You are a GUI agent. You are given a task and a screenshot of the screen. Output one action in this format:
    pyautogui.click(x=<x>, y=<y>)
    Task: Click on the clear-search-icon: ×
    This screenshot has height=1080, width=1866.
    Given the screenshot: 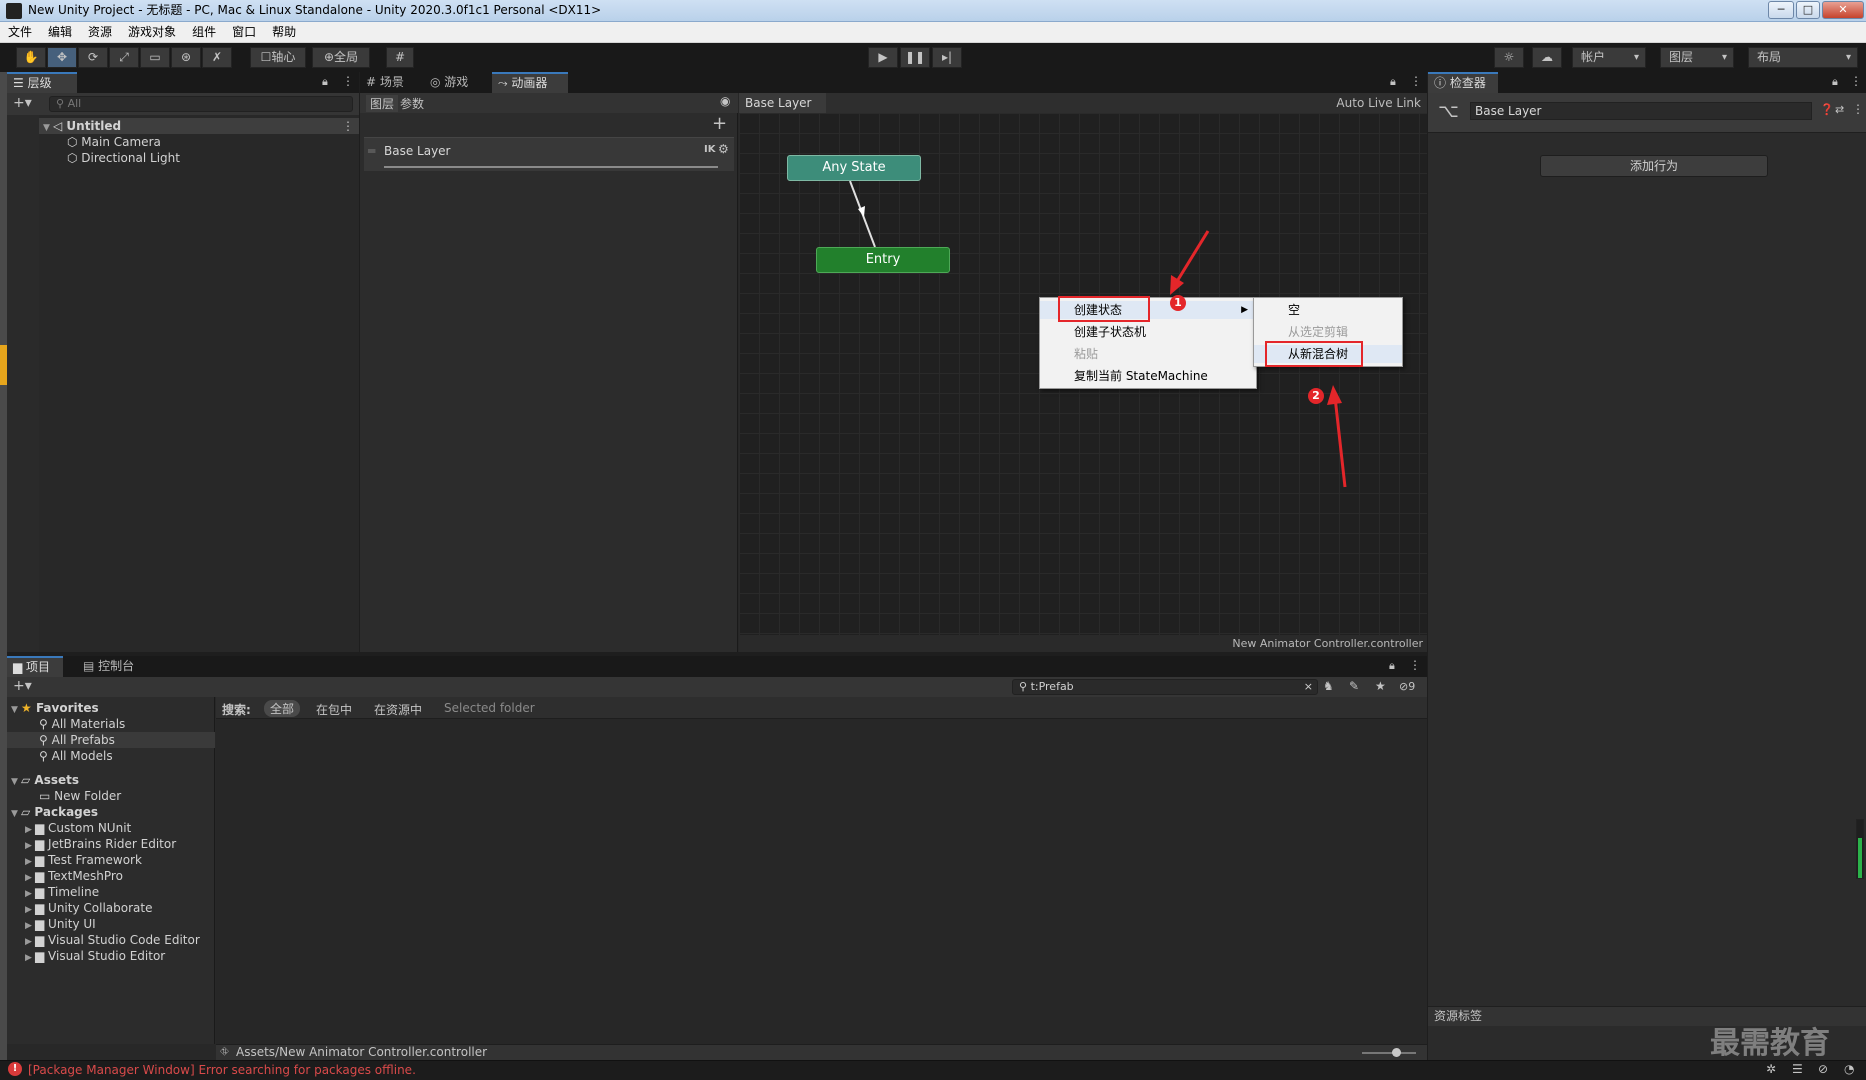 What is the action you would take?
    pyautogui.click(x=1308, y=687)
    